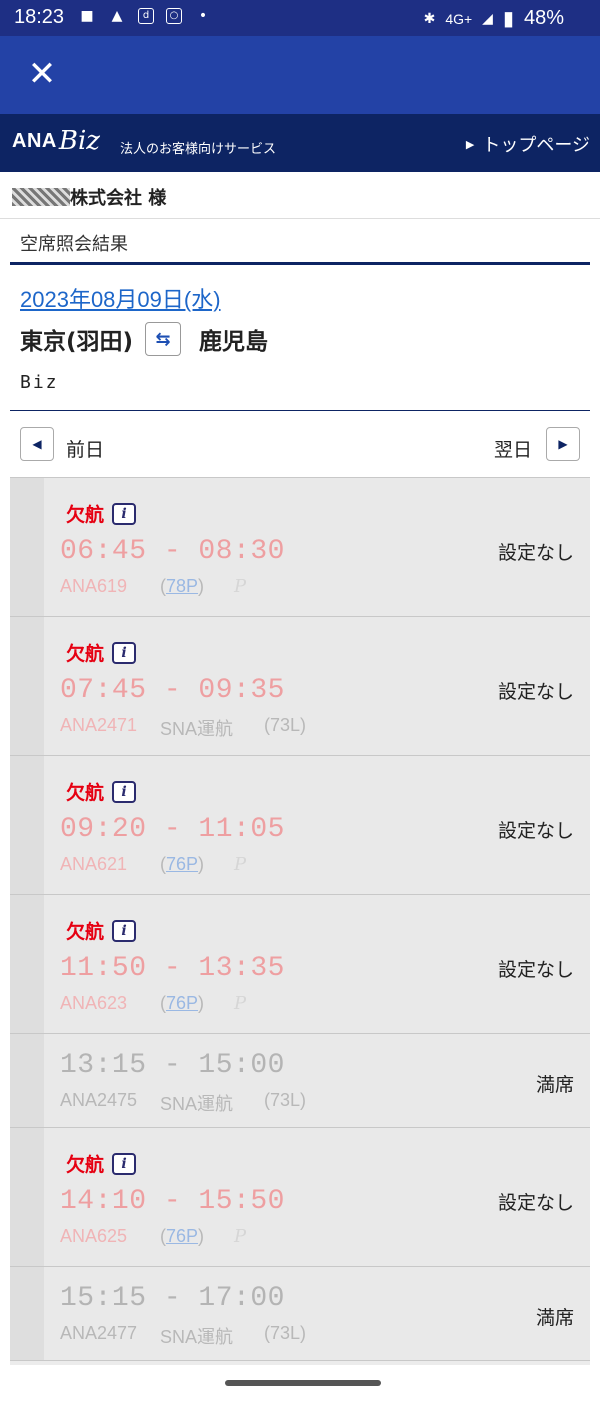 The width and height of the screenshot is (600, 1401). I want to click on d-app-icon: d, so click(146, 16).